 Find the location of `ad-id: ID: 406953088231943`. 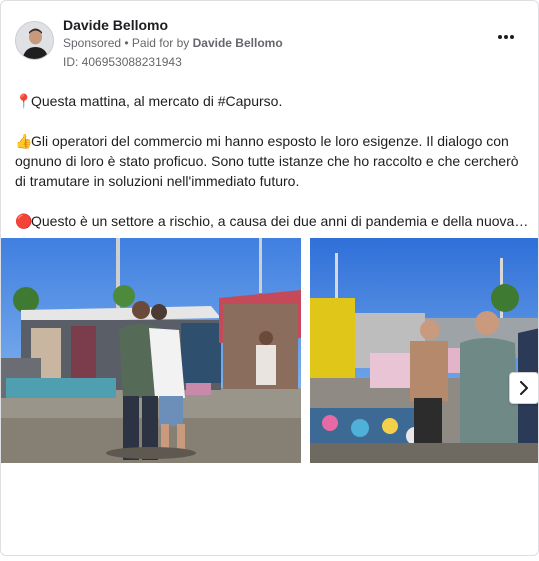

ad-id: ID: 406953088231943 is located at coordinates (122, 62).